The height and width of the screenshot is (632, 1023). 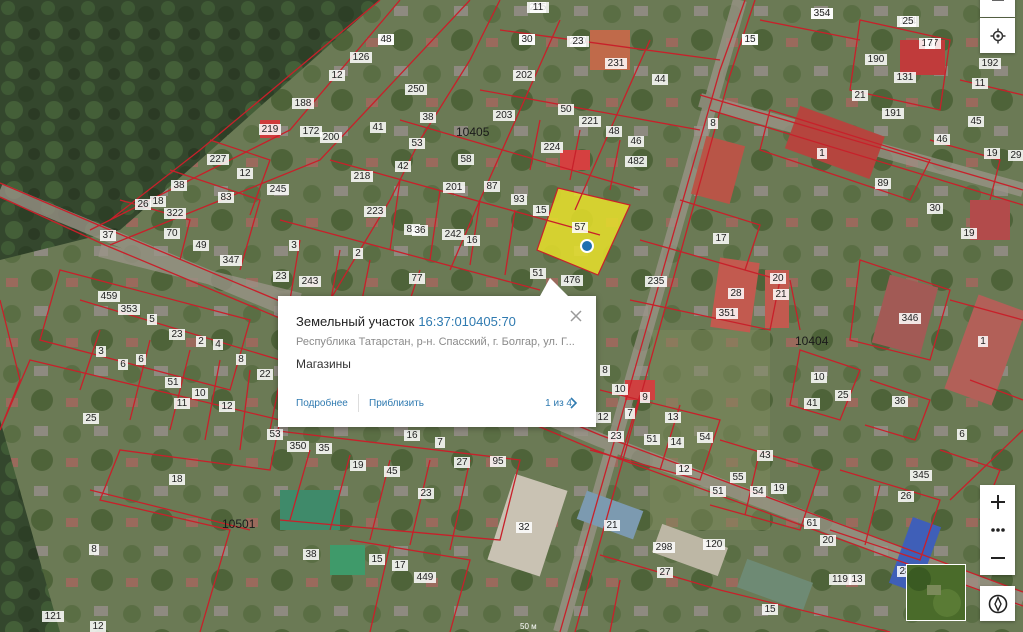 I want to click on svg-text: 18, so click(x=158, y=201).